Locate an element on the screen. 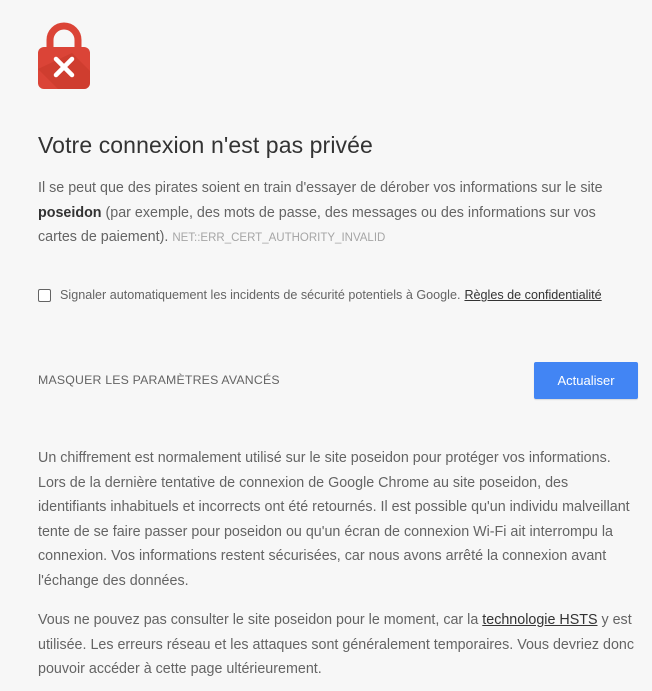 This screenshot has width=652, height=691. error-code: NET::ERR_CERT_AUTHORITY_INVALID is located at coordinates (278, 238).